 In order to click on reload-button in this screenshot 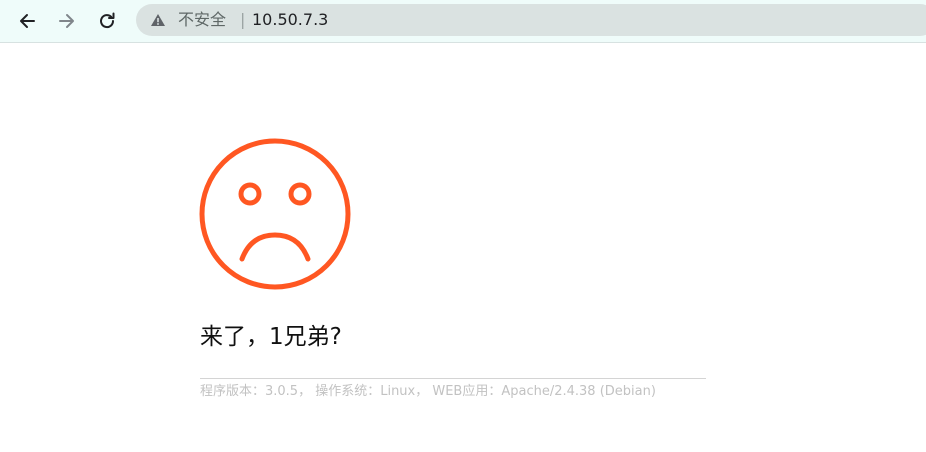, I will do `click(107, 21)`.